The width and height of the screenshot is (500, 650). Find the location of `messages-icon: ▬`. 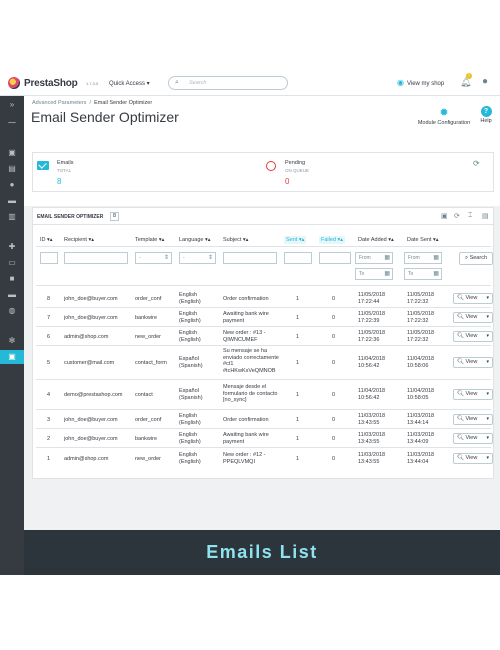

messages-icon: ▬ is located at coordinates (12, 201).